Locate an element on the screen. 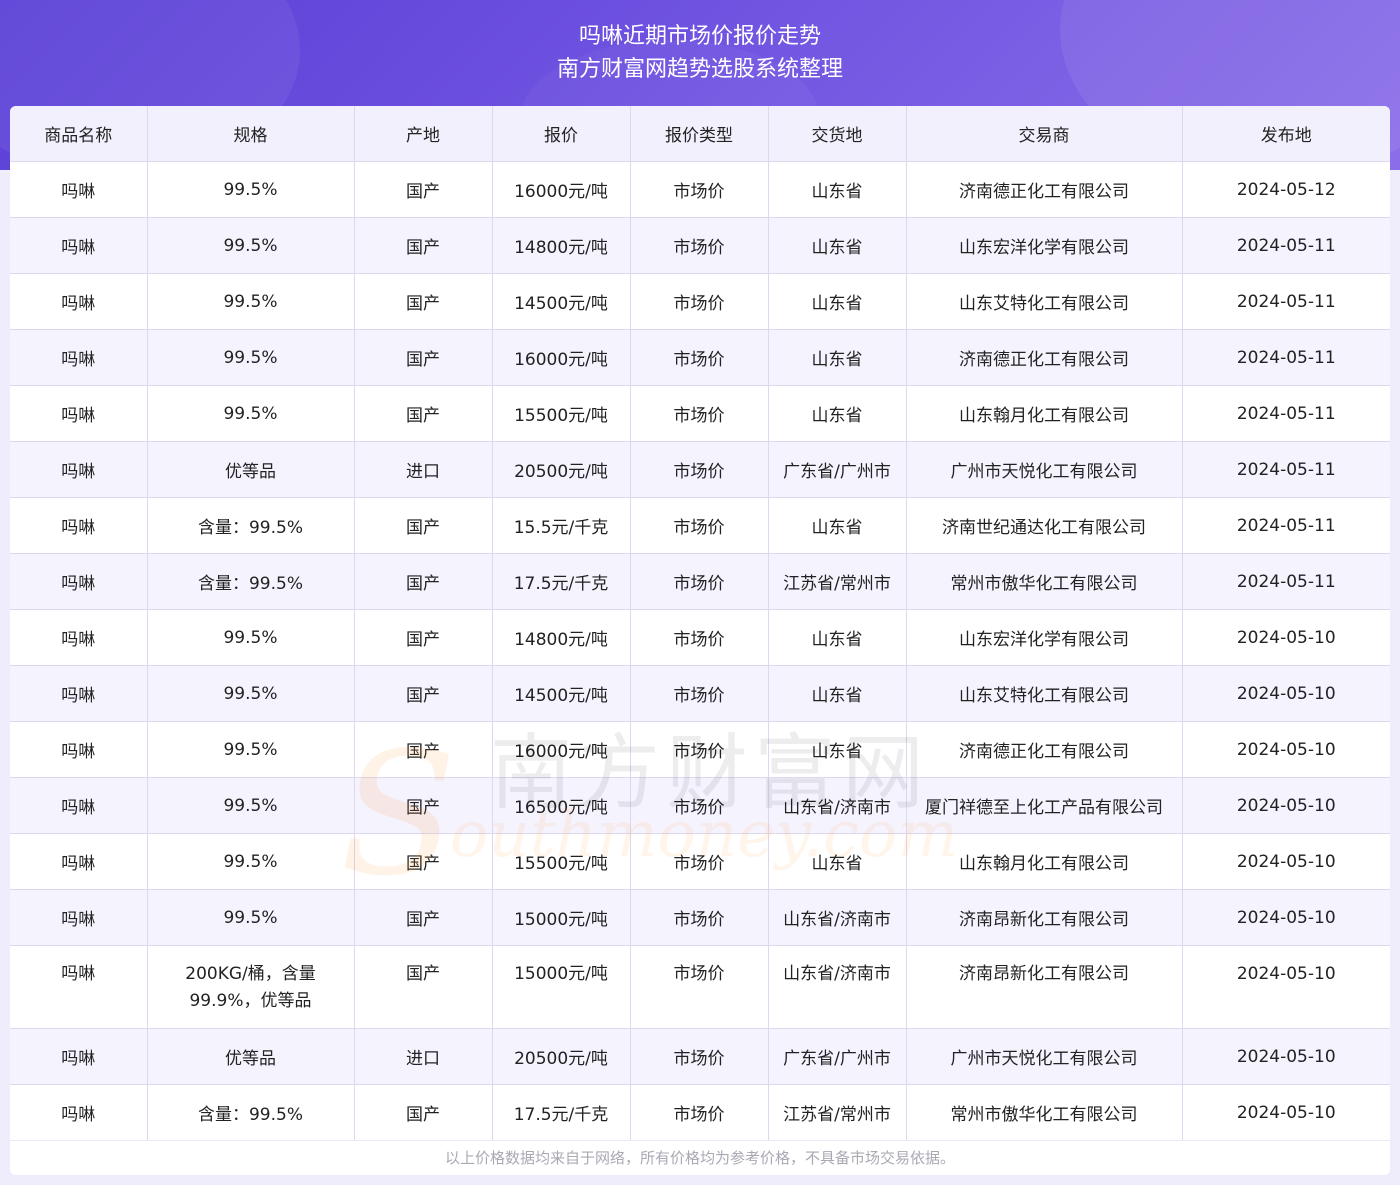  cell-origin: 进口 is located at coordinates (423, 1056).